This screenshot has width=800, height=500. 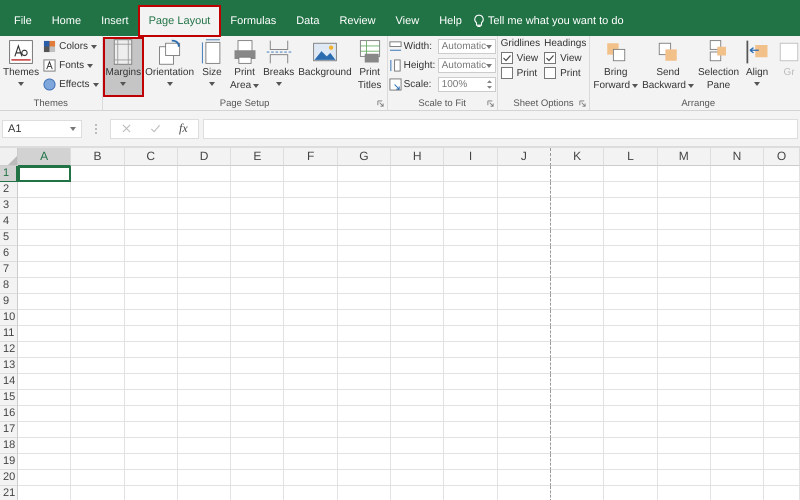 What do you see at coordinates (9, 174) in the screenshot?
I see `row-header: 1` at bounding box center [9, 174].